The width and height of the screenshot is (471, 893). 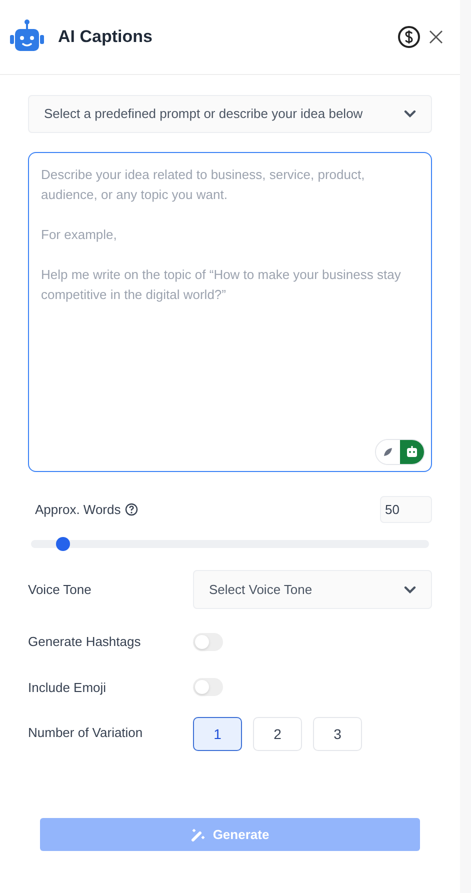 What do you see at coordinates (86, 733) in the screenshot?
I see `variation-label: Number of Variation` at bounding box center [86, 733].